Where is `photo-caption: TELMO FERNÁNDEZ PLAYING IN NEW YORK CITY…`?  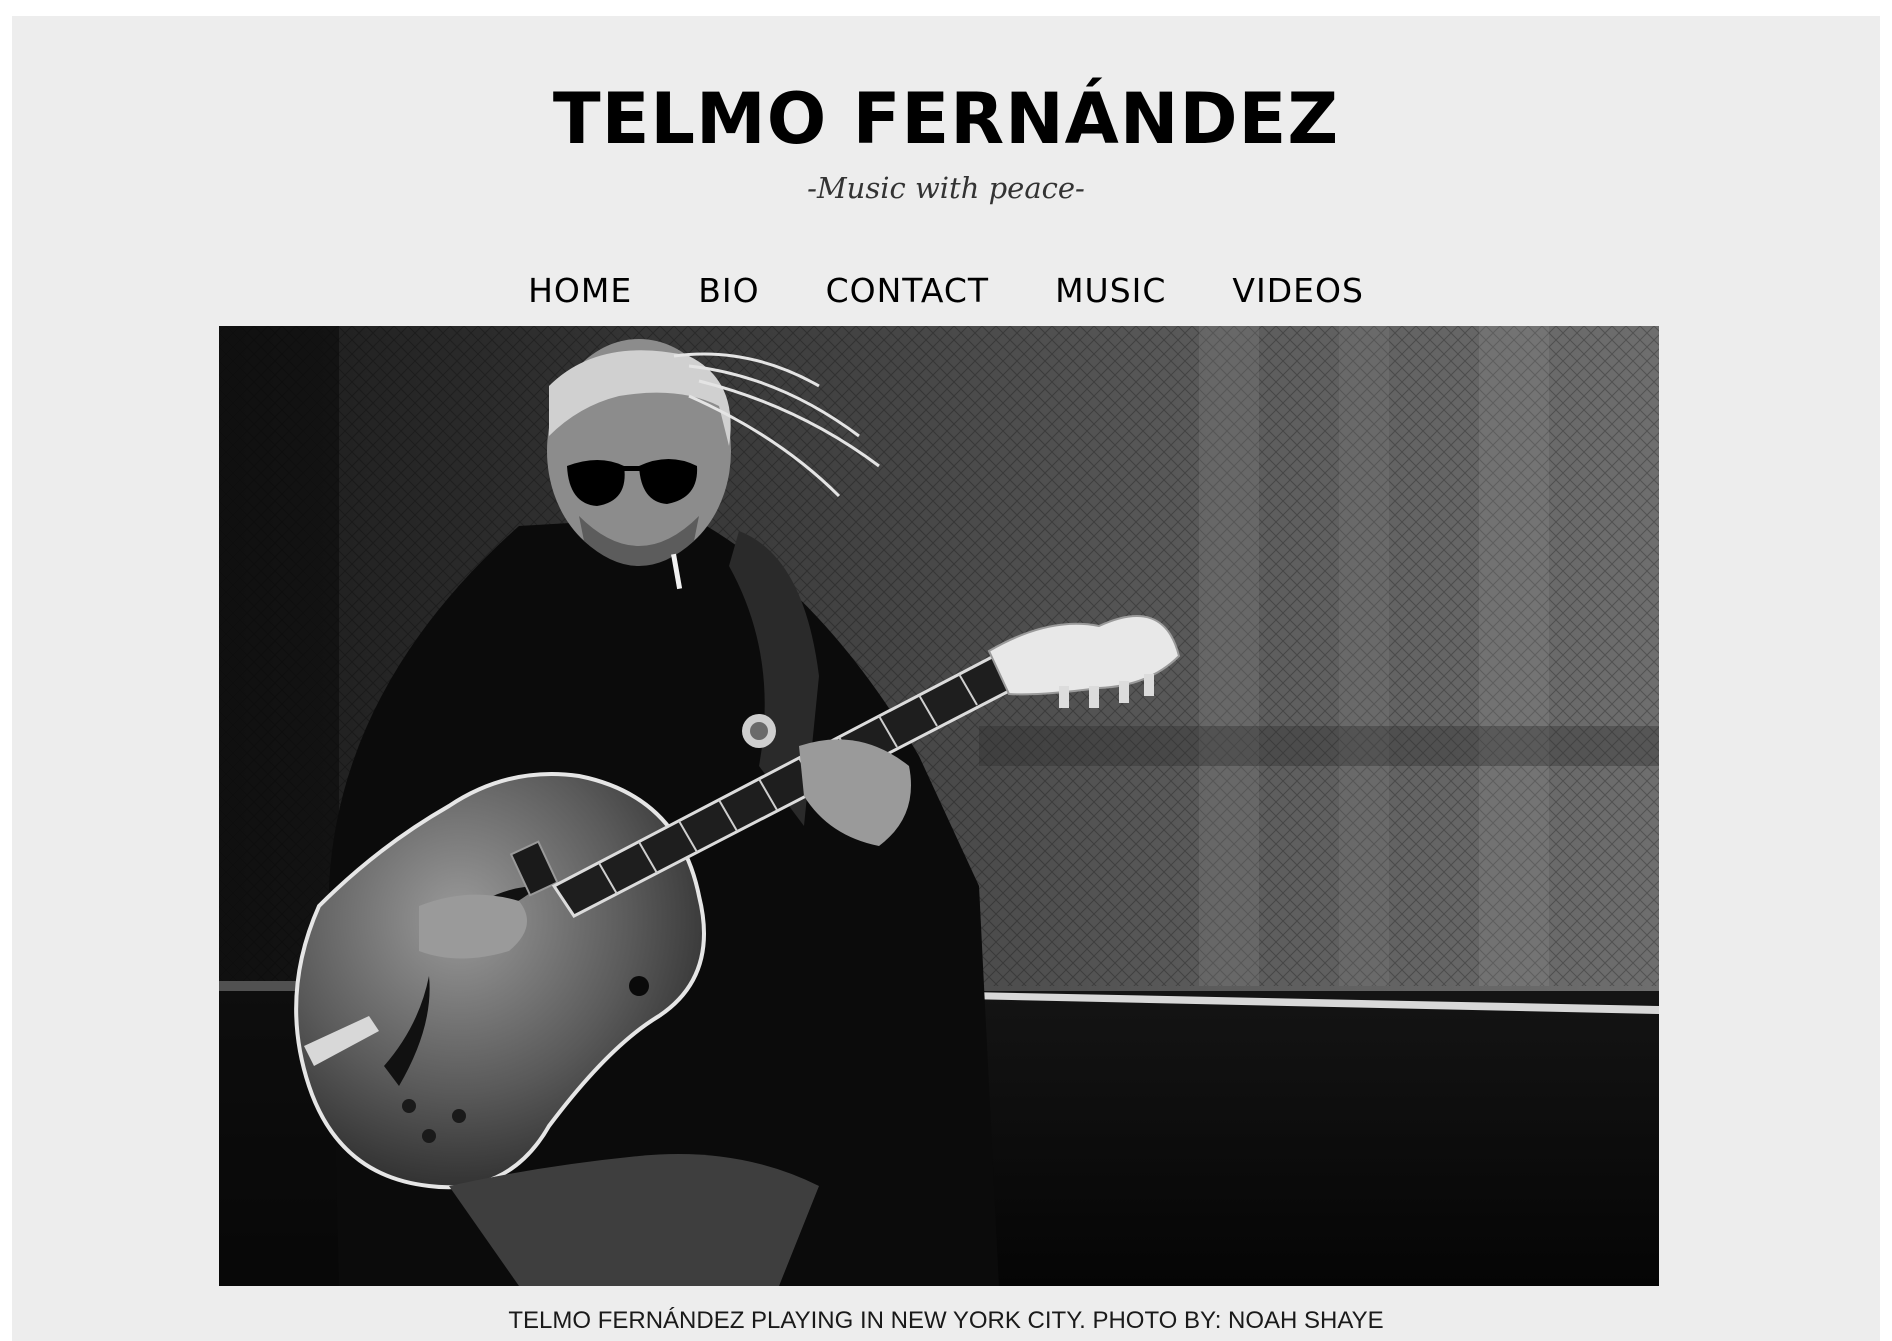 photo-caption: TELMO FERNÁNDEZ PLAYING IN NEW YORK CITY… is located at coordinates (946, 1320).